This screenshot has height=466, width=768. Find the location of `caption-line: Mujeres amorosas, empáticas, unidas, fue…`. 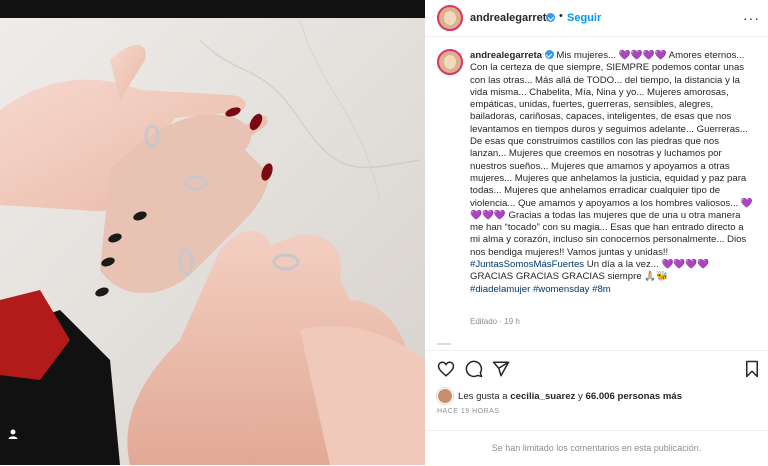

caption-line: Mujeres amorosas, empáticas, unidas, fue… is located at coordinates (609, 147).